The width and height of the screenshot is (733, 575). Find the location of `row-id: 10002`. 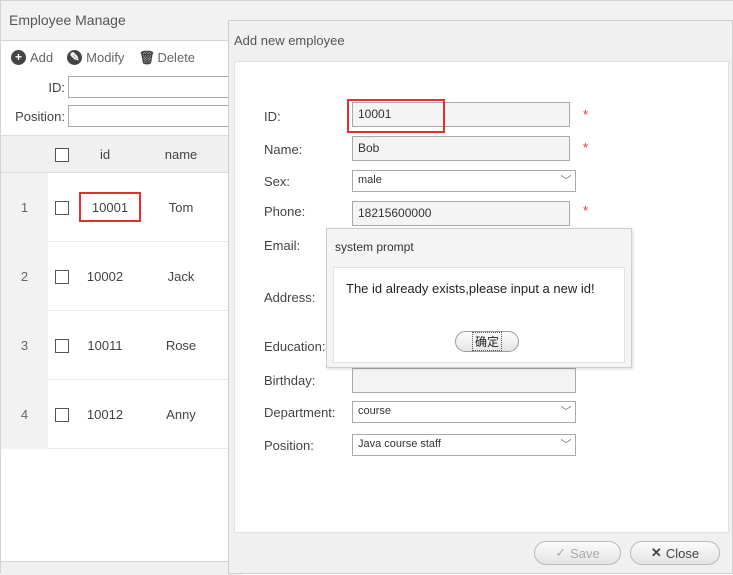

row-id: 10002 is located at coordinates (105, 276).